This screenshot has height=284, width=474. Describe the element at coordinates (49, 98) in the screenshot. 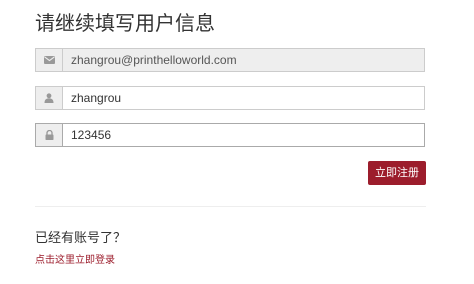

I see `user-icon` at that location.